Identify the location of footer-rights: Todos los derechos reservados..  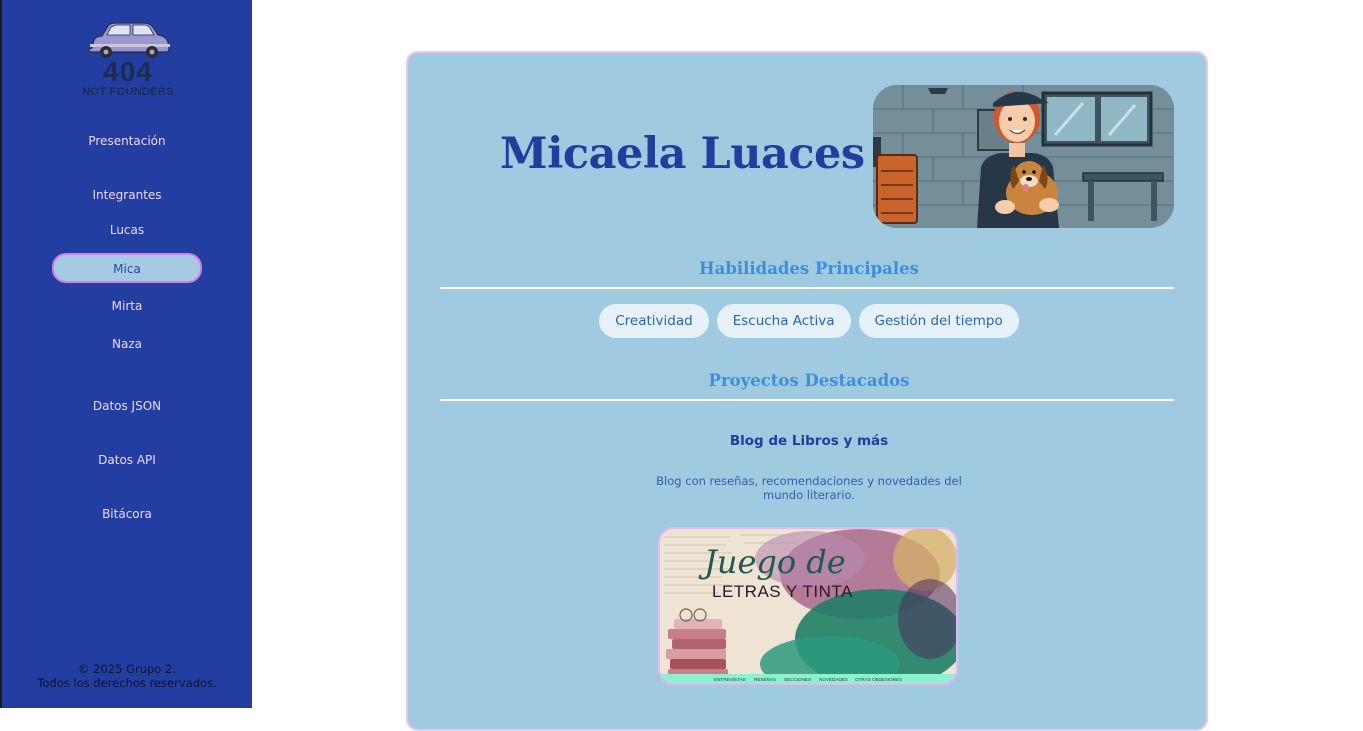
(127, 683).